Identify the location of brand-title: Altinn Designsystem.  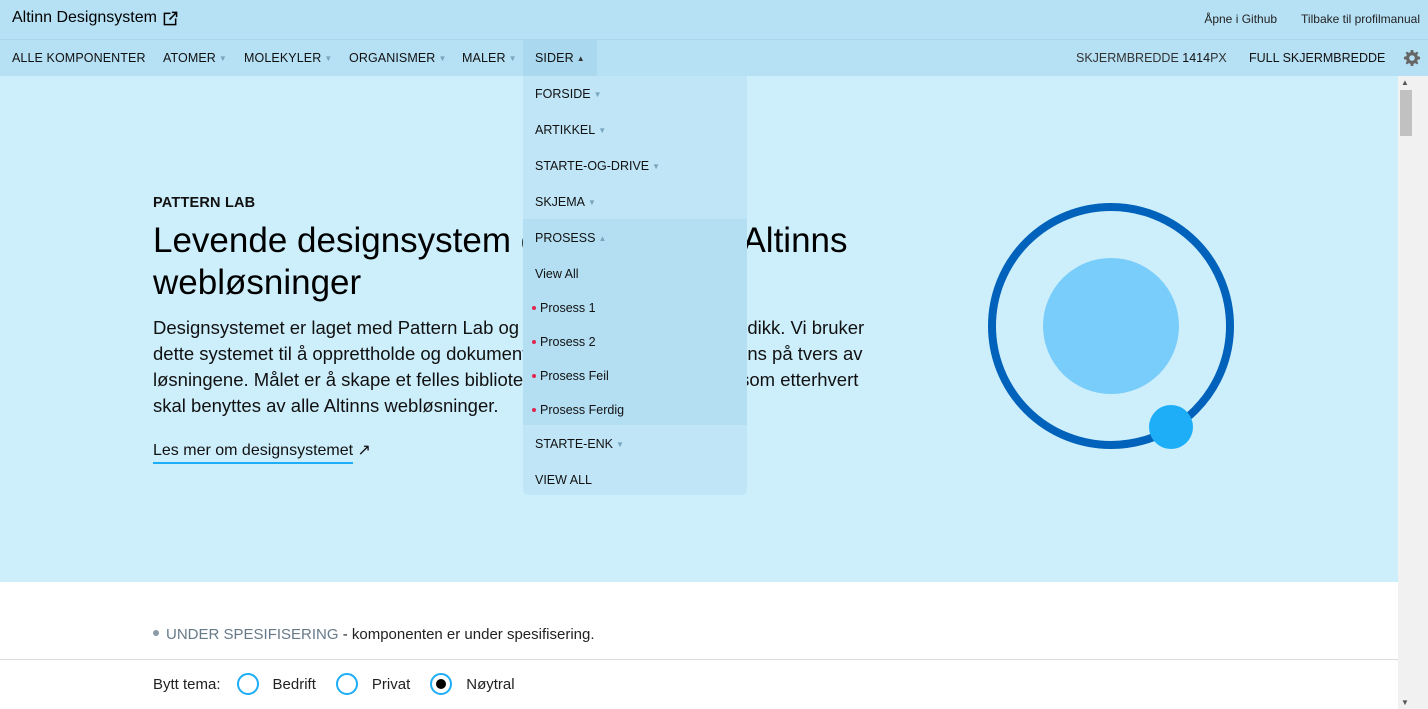
(84, 17).